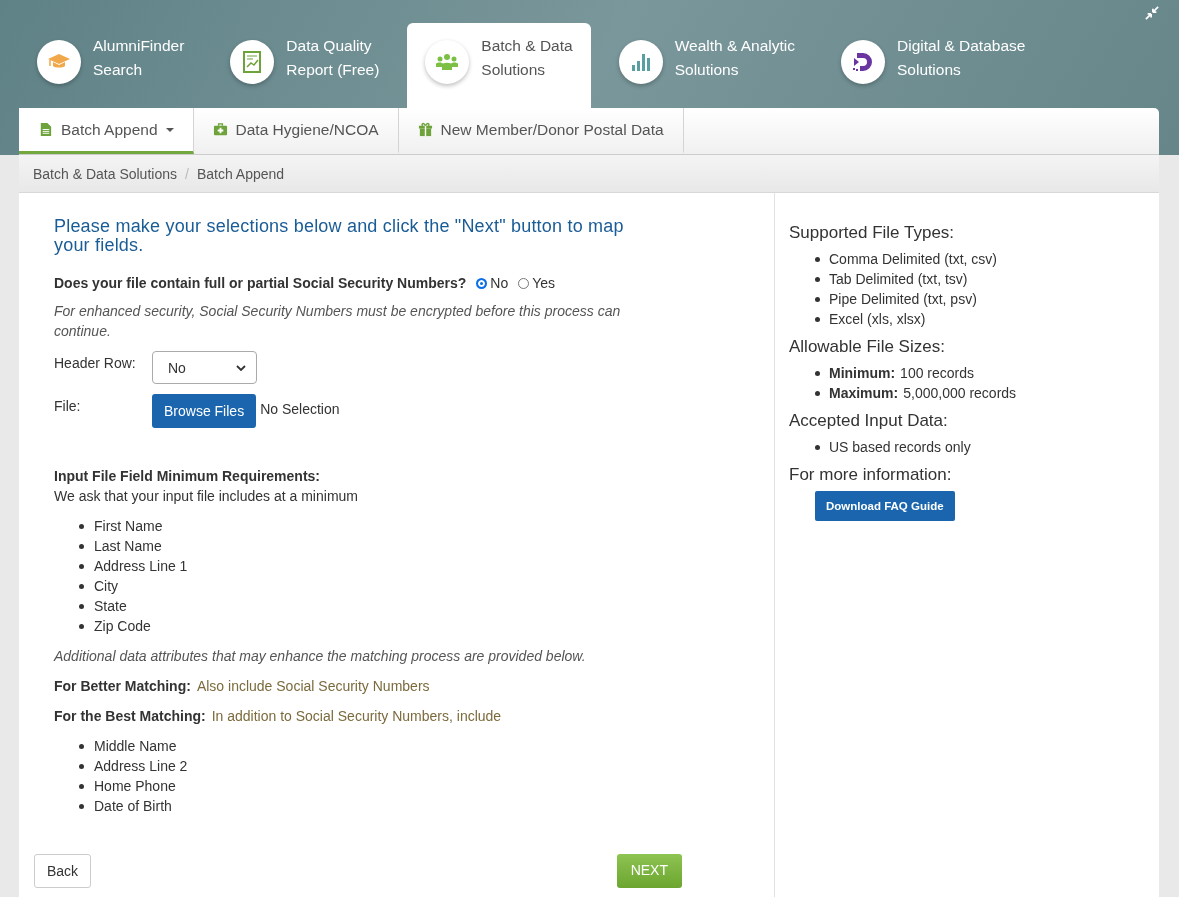 This screenshot has width=1179, height=897. What do you see at coordinates (871, 475) in the screenshot?
I see `section-heading: For more information:` at bounding box center [871, 475].